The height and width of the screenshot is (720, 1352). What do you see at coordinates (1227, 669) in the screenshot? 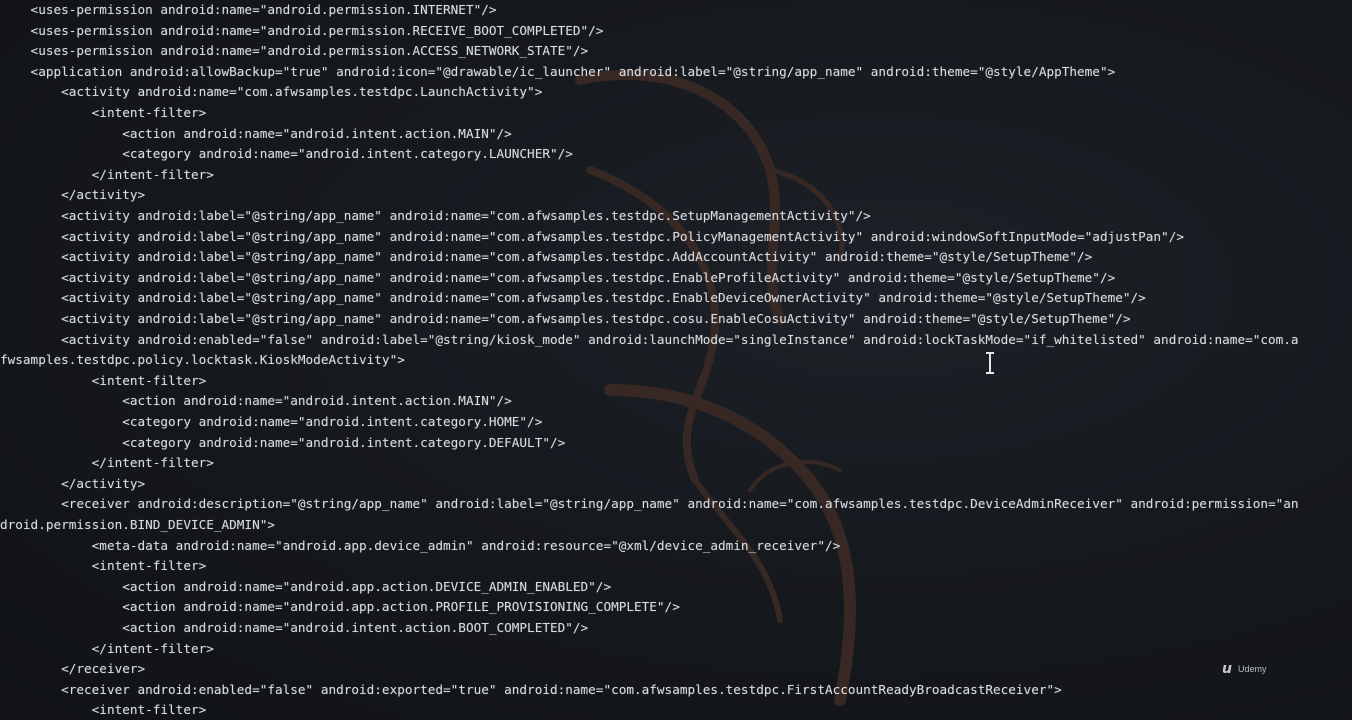
I see `udemy-logo-icon: ս` at bounding box center [1227, 669].